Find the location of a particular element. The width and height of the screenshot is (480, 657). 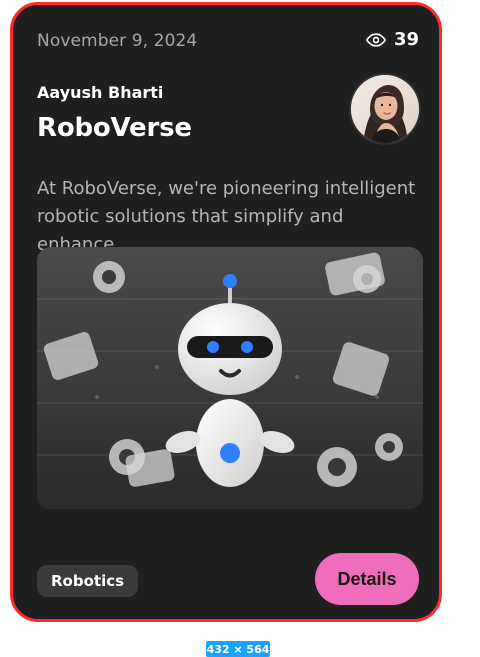

post-date: November 9, 2024 is located at coordinates (117, 41).